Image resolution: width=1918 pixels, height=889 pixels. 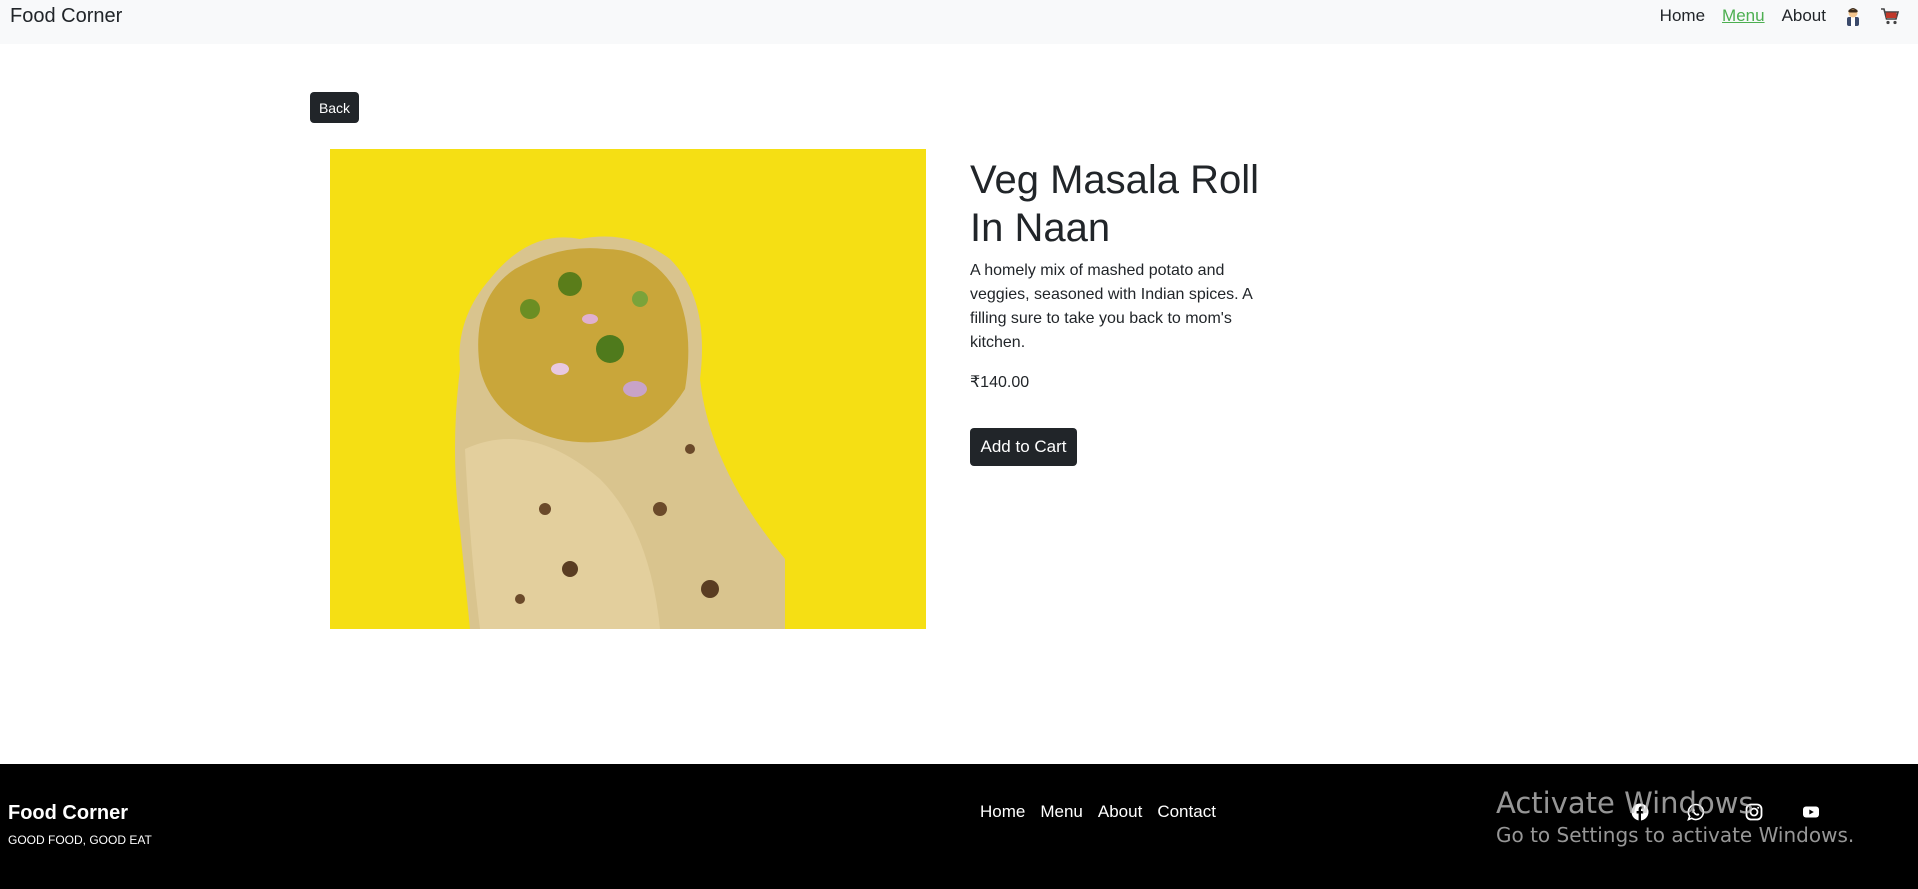 I want to click on facebook-icon, so click(x=1640, y=812).